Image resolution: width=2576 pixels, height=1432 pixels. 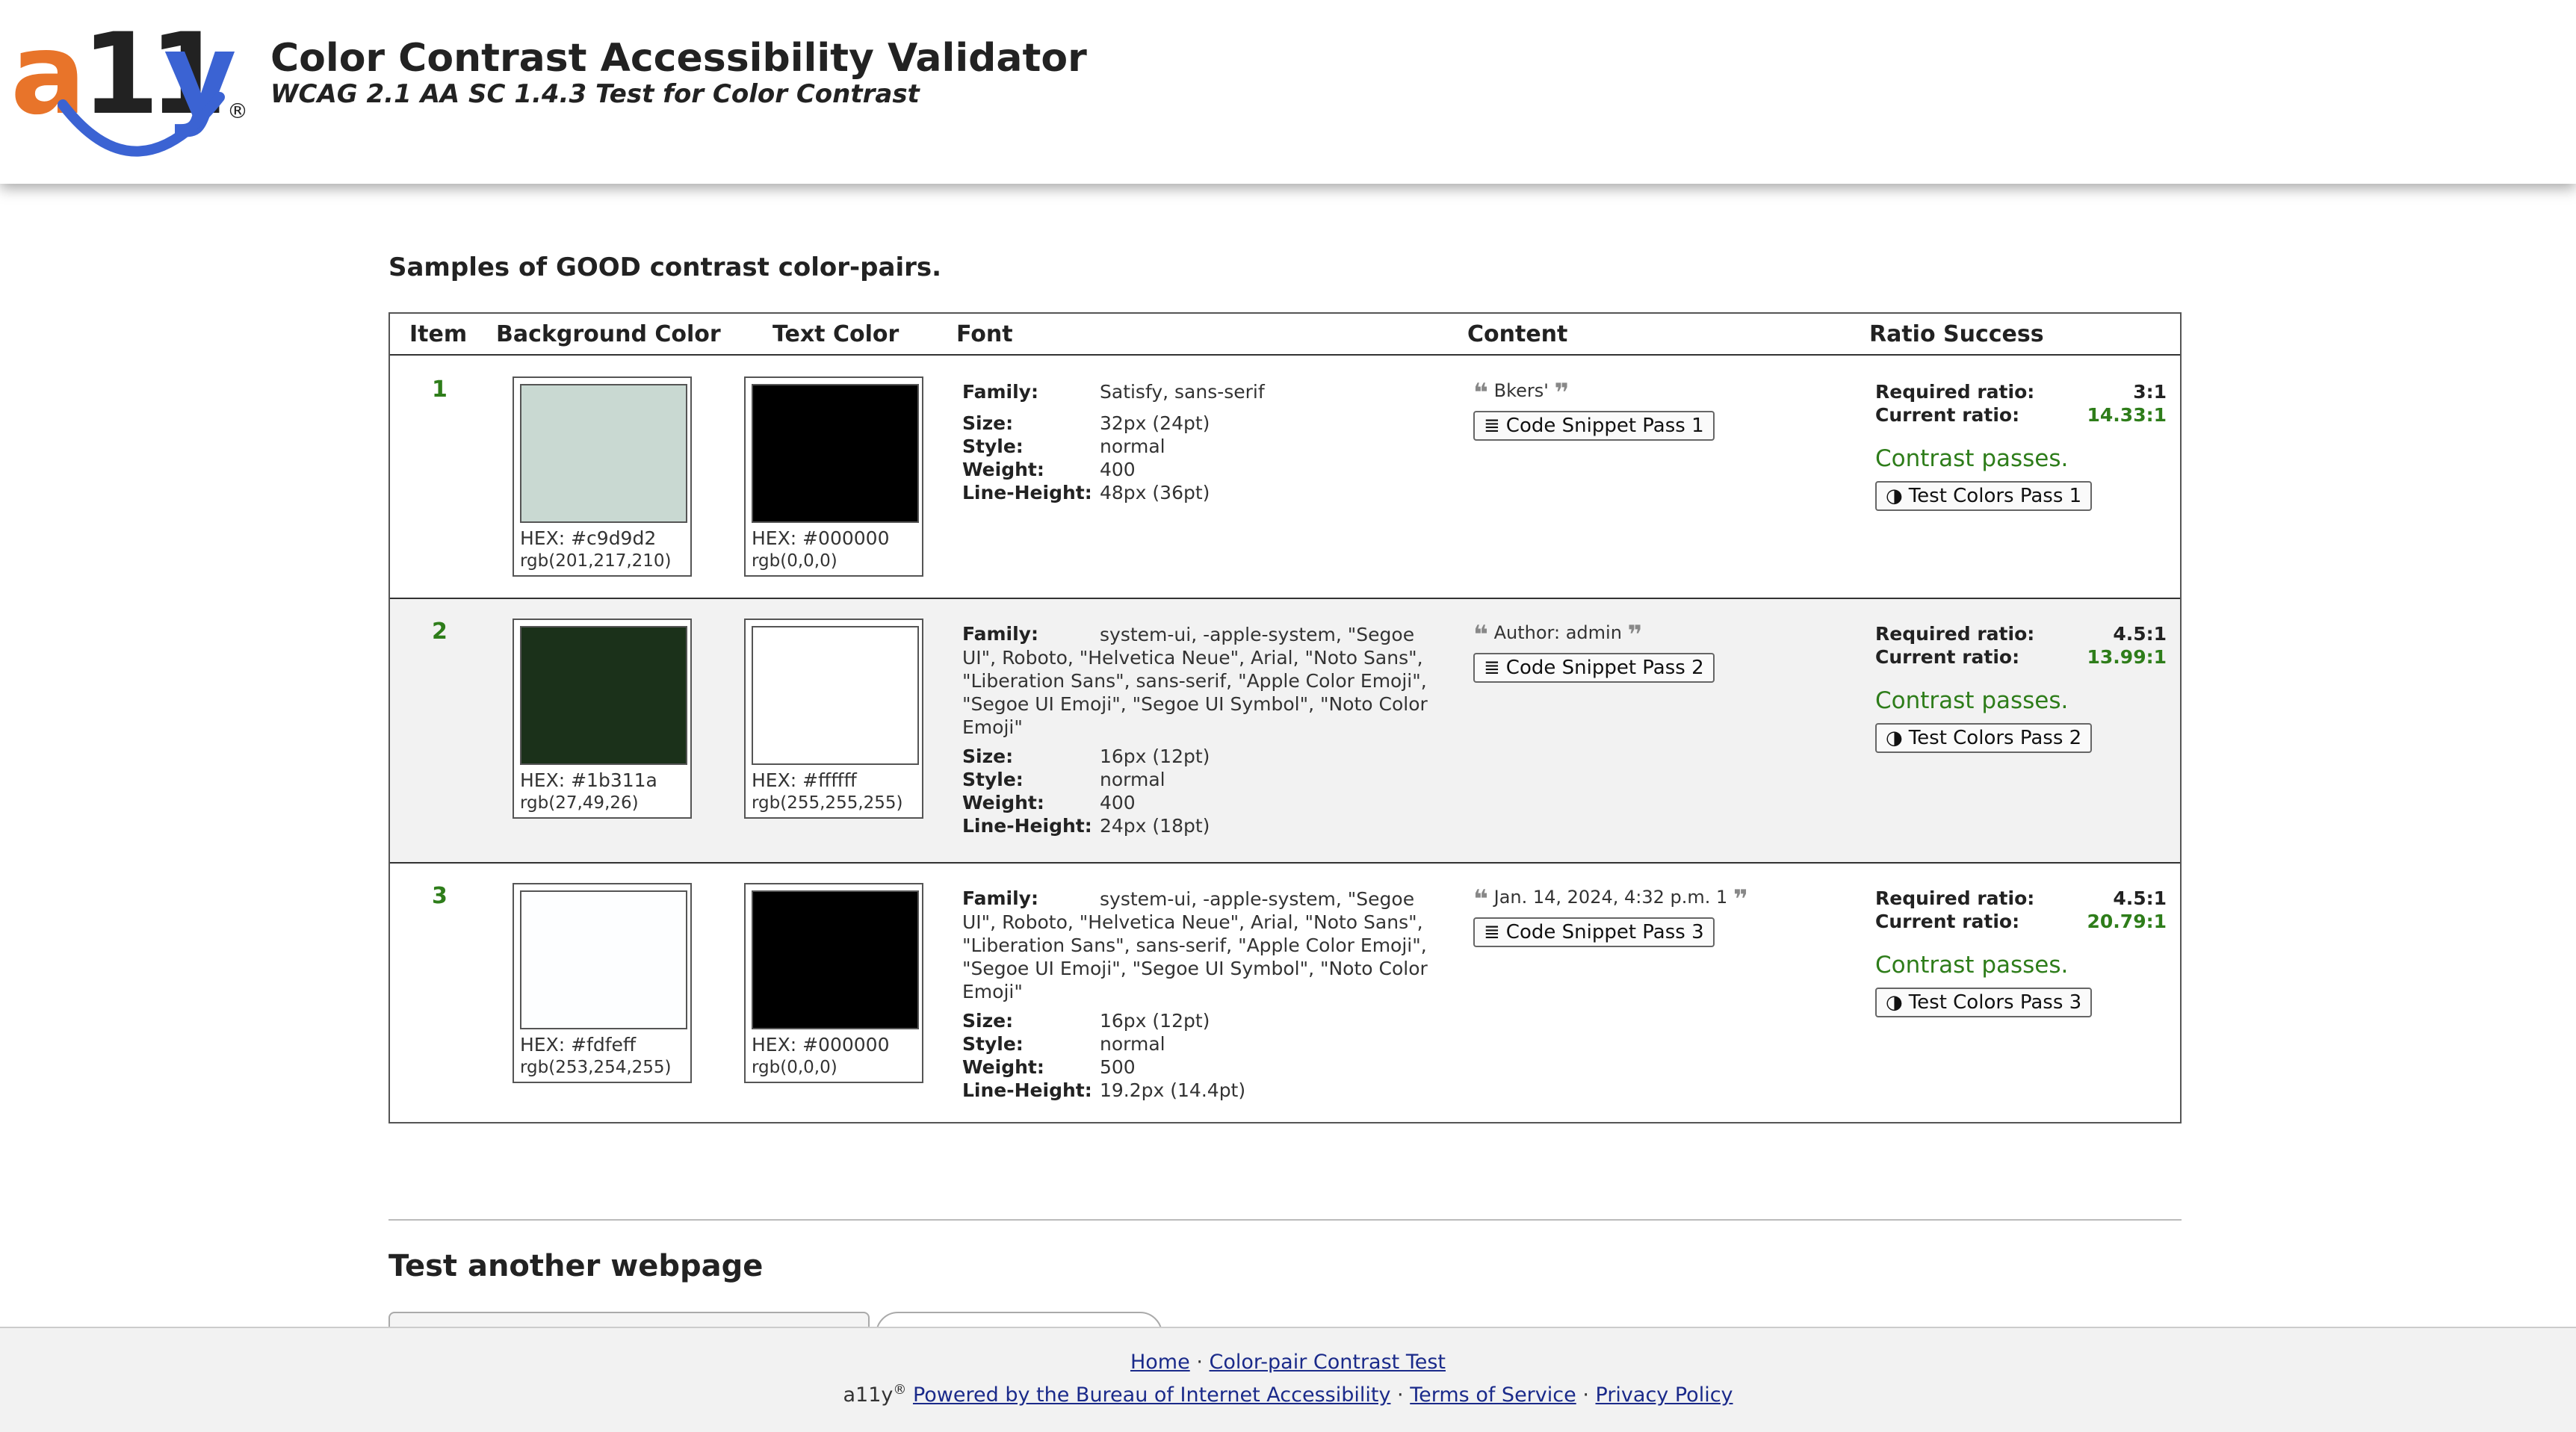 I want to click on content-text: Bkers', so click(x=1521, y=390).